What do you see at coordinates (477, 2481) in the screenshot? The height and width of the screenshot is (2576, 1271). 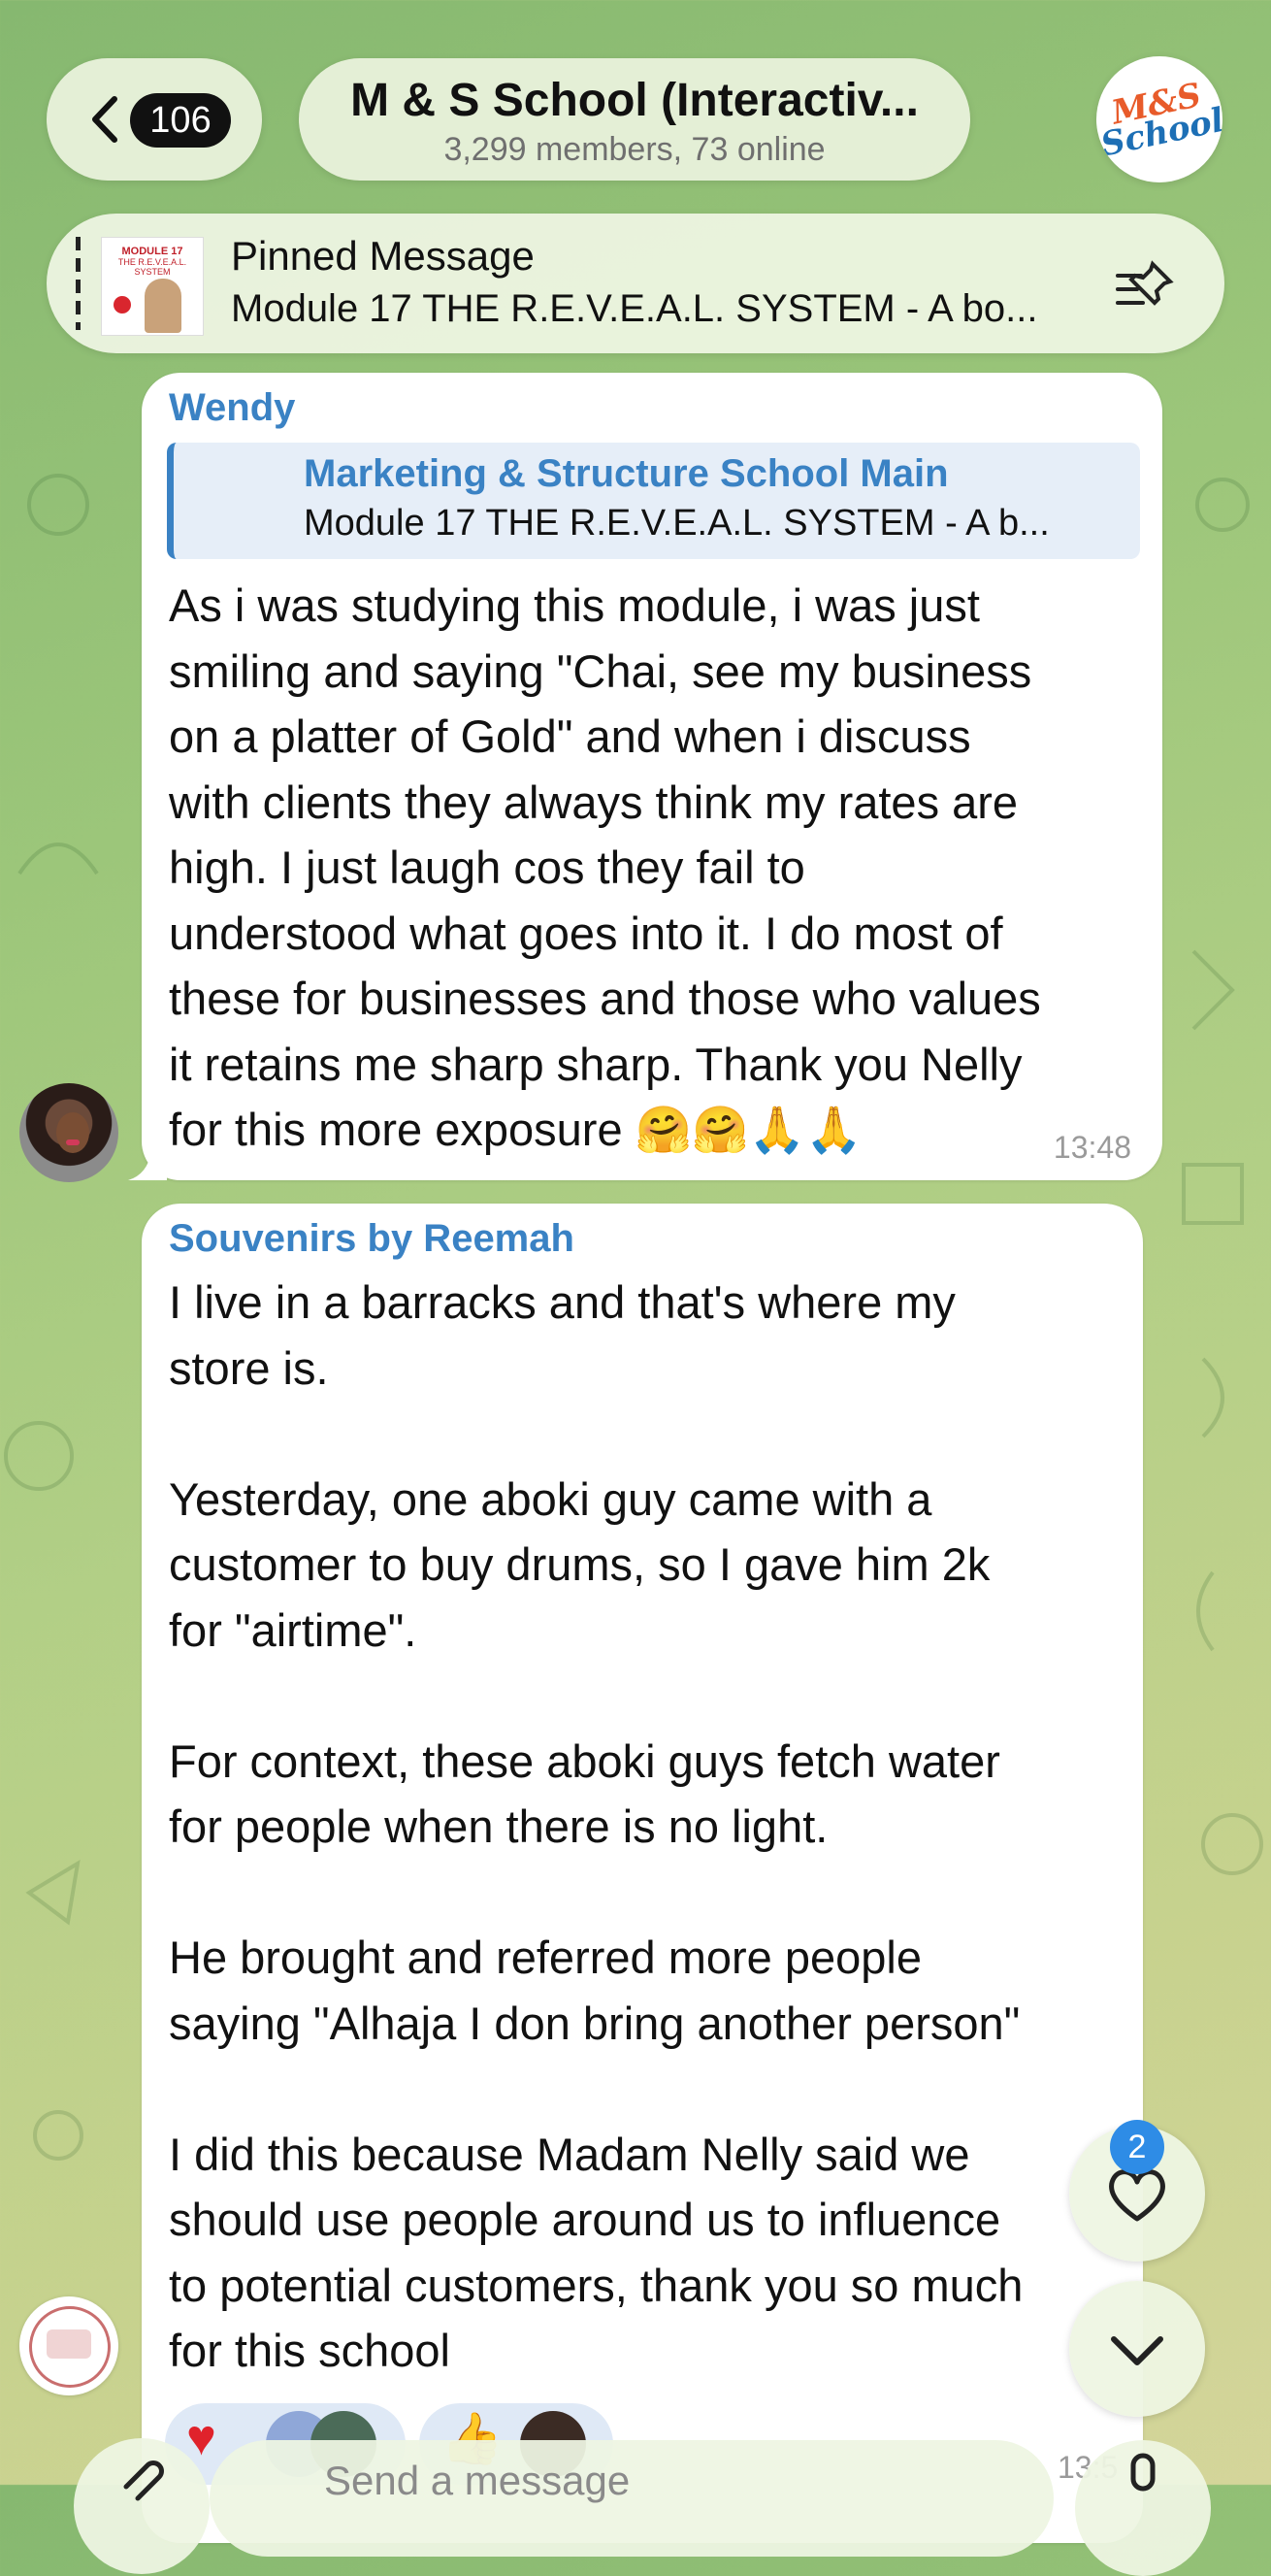 I see `message-input-placeholder: Send a message` at bounding box center [477, 2481].